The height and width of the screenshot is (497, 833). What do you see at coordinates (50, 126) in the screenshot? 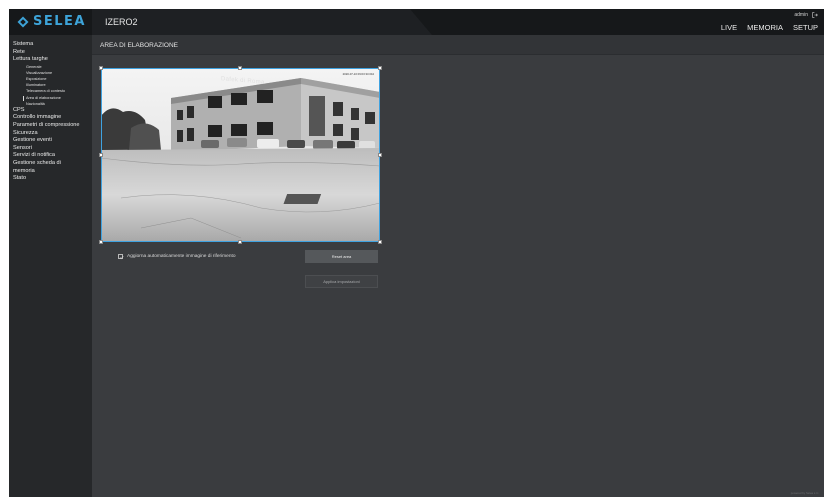
I see `sidebar-item-parametri-di-compressione: Parametri di compressione` at bounding box center [50, 126].